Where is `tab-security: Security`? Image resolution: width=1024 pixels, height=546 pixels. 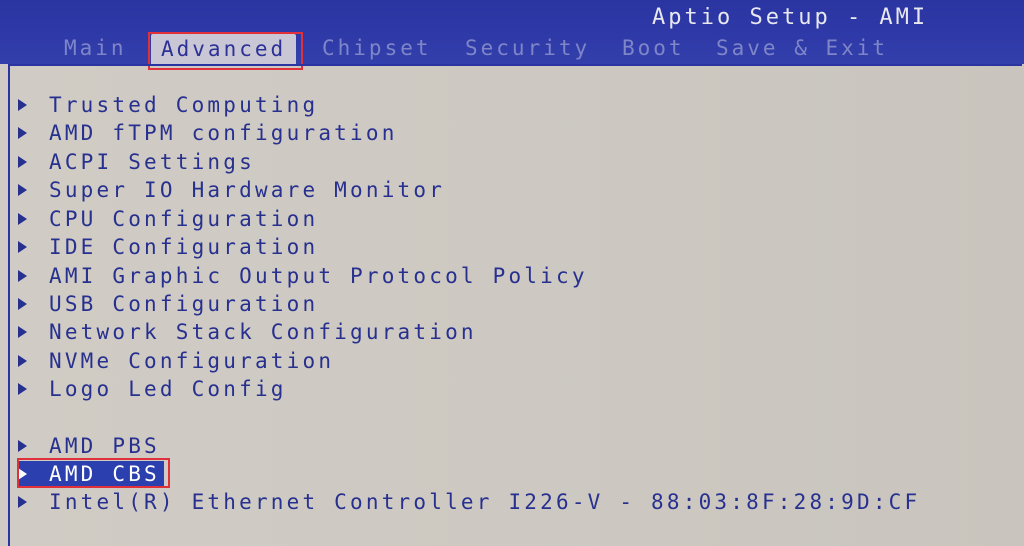
tab-security: Security is located at coordinates (527, 48).